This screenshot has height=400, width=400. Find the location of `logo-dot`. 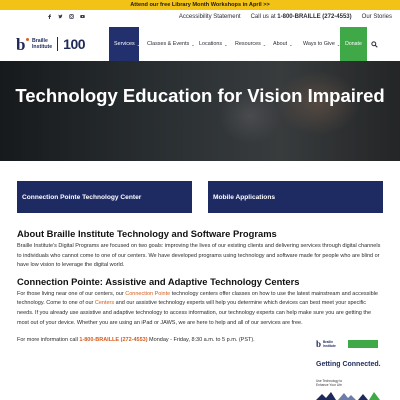

logo-dot is located at coordinates (27, 39).